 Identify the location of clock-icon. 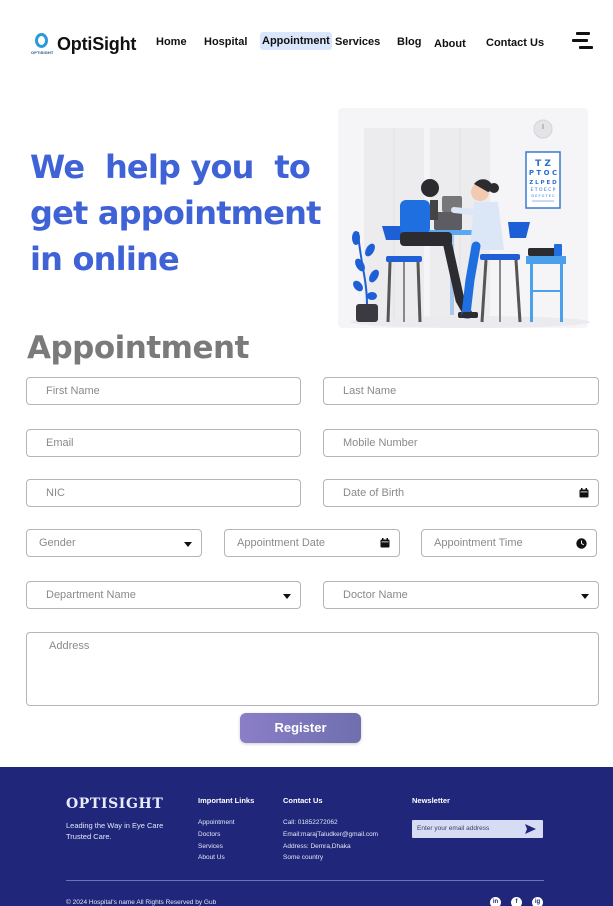
(581, 543).